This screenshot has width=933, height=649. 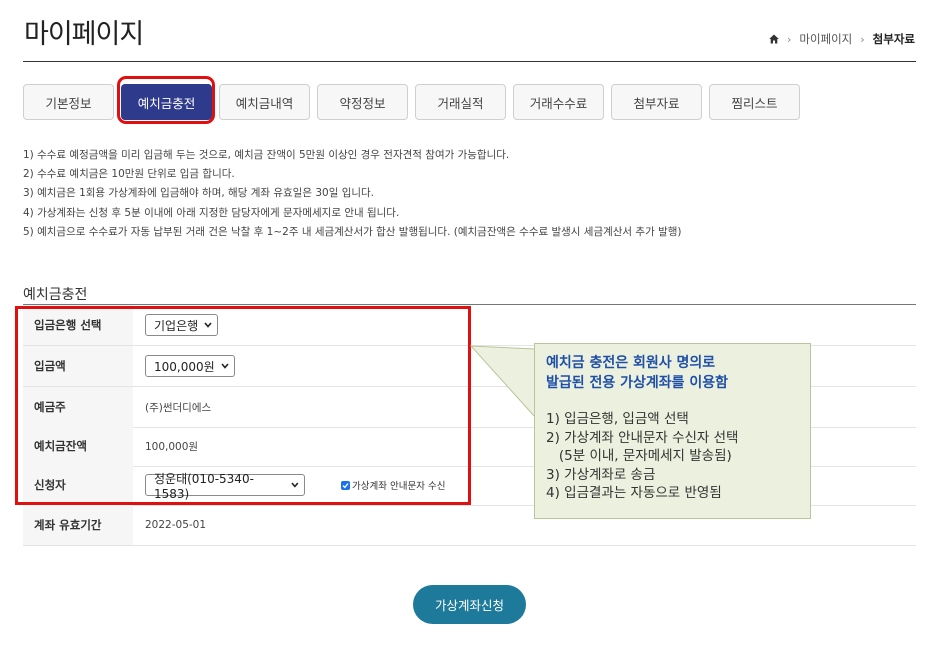 I want to click on request-virtual-account-button: 가상계좌신청, so click(x=469, y=604).